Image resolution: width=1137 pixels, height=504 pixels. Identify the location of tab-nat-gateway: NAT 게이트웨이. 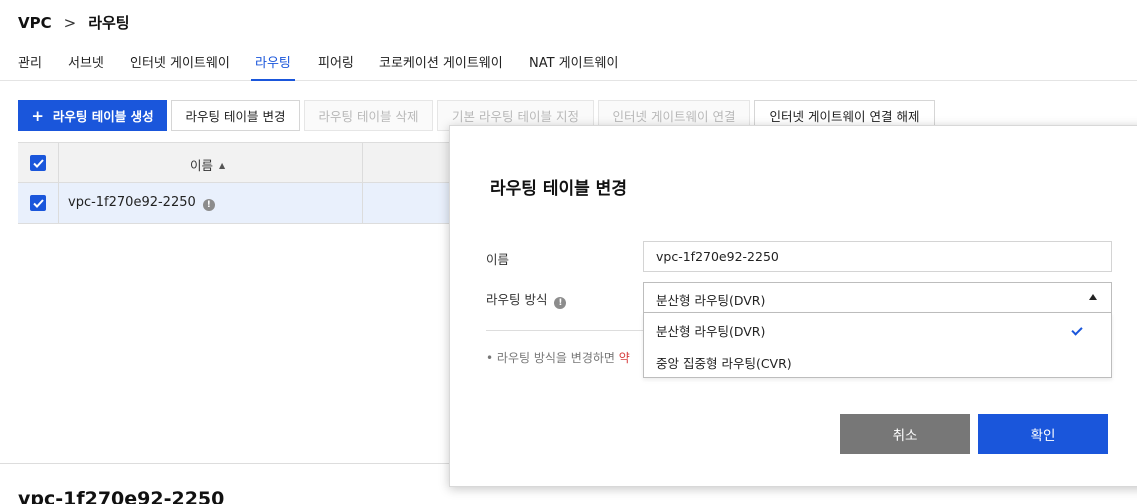
(573, 61).